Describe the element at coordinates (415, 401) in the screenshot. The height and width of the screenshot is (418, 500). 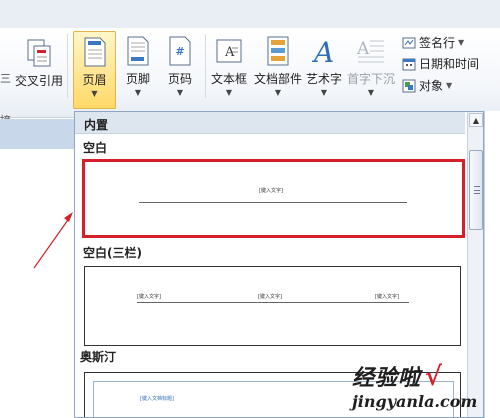
I see `watermark-url: jingyanla.com` at that location.